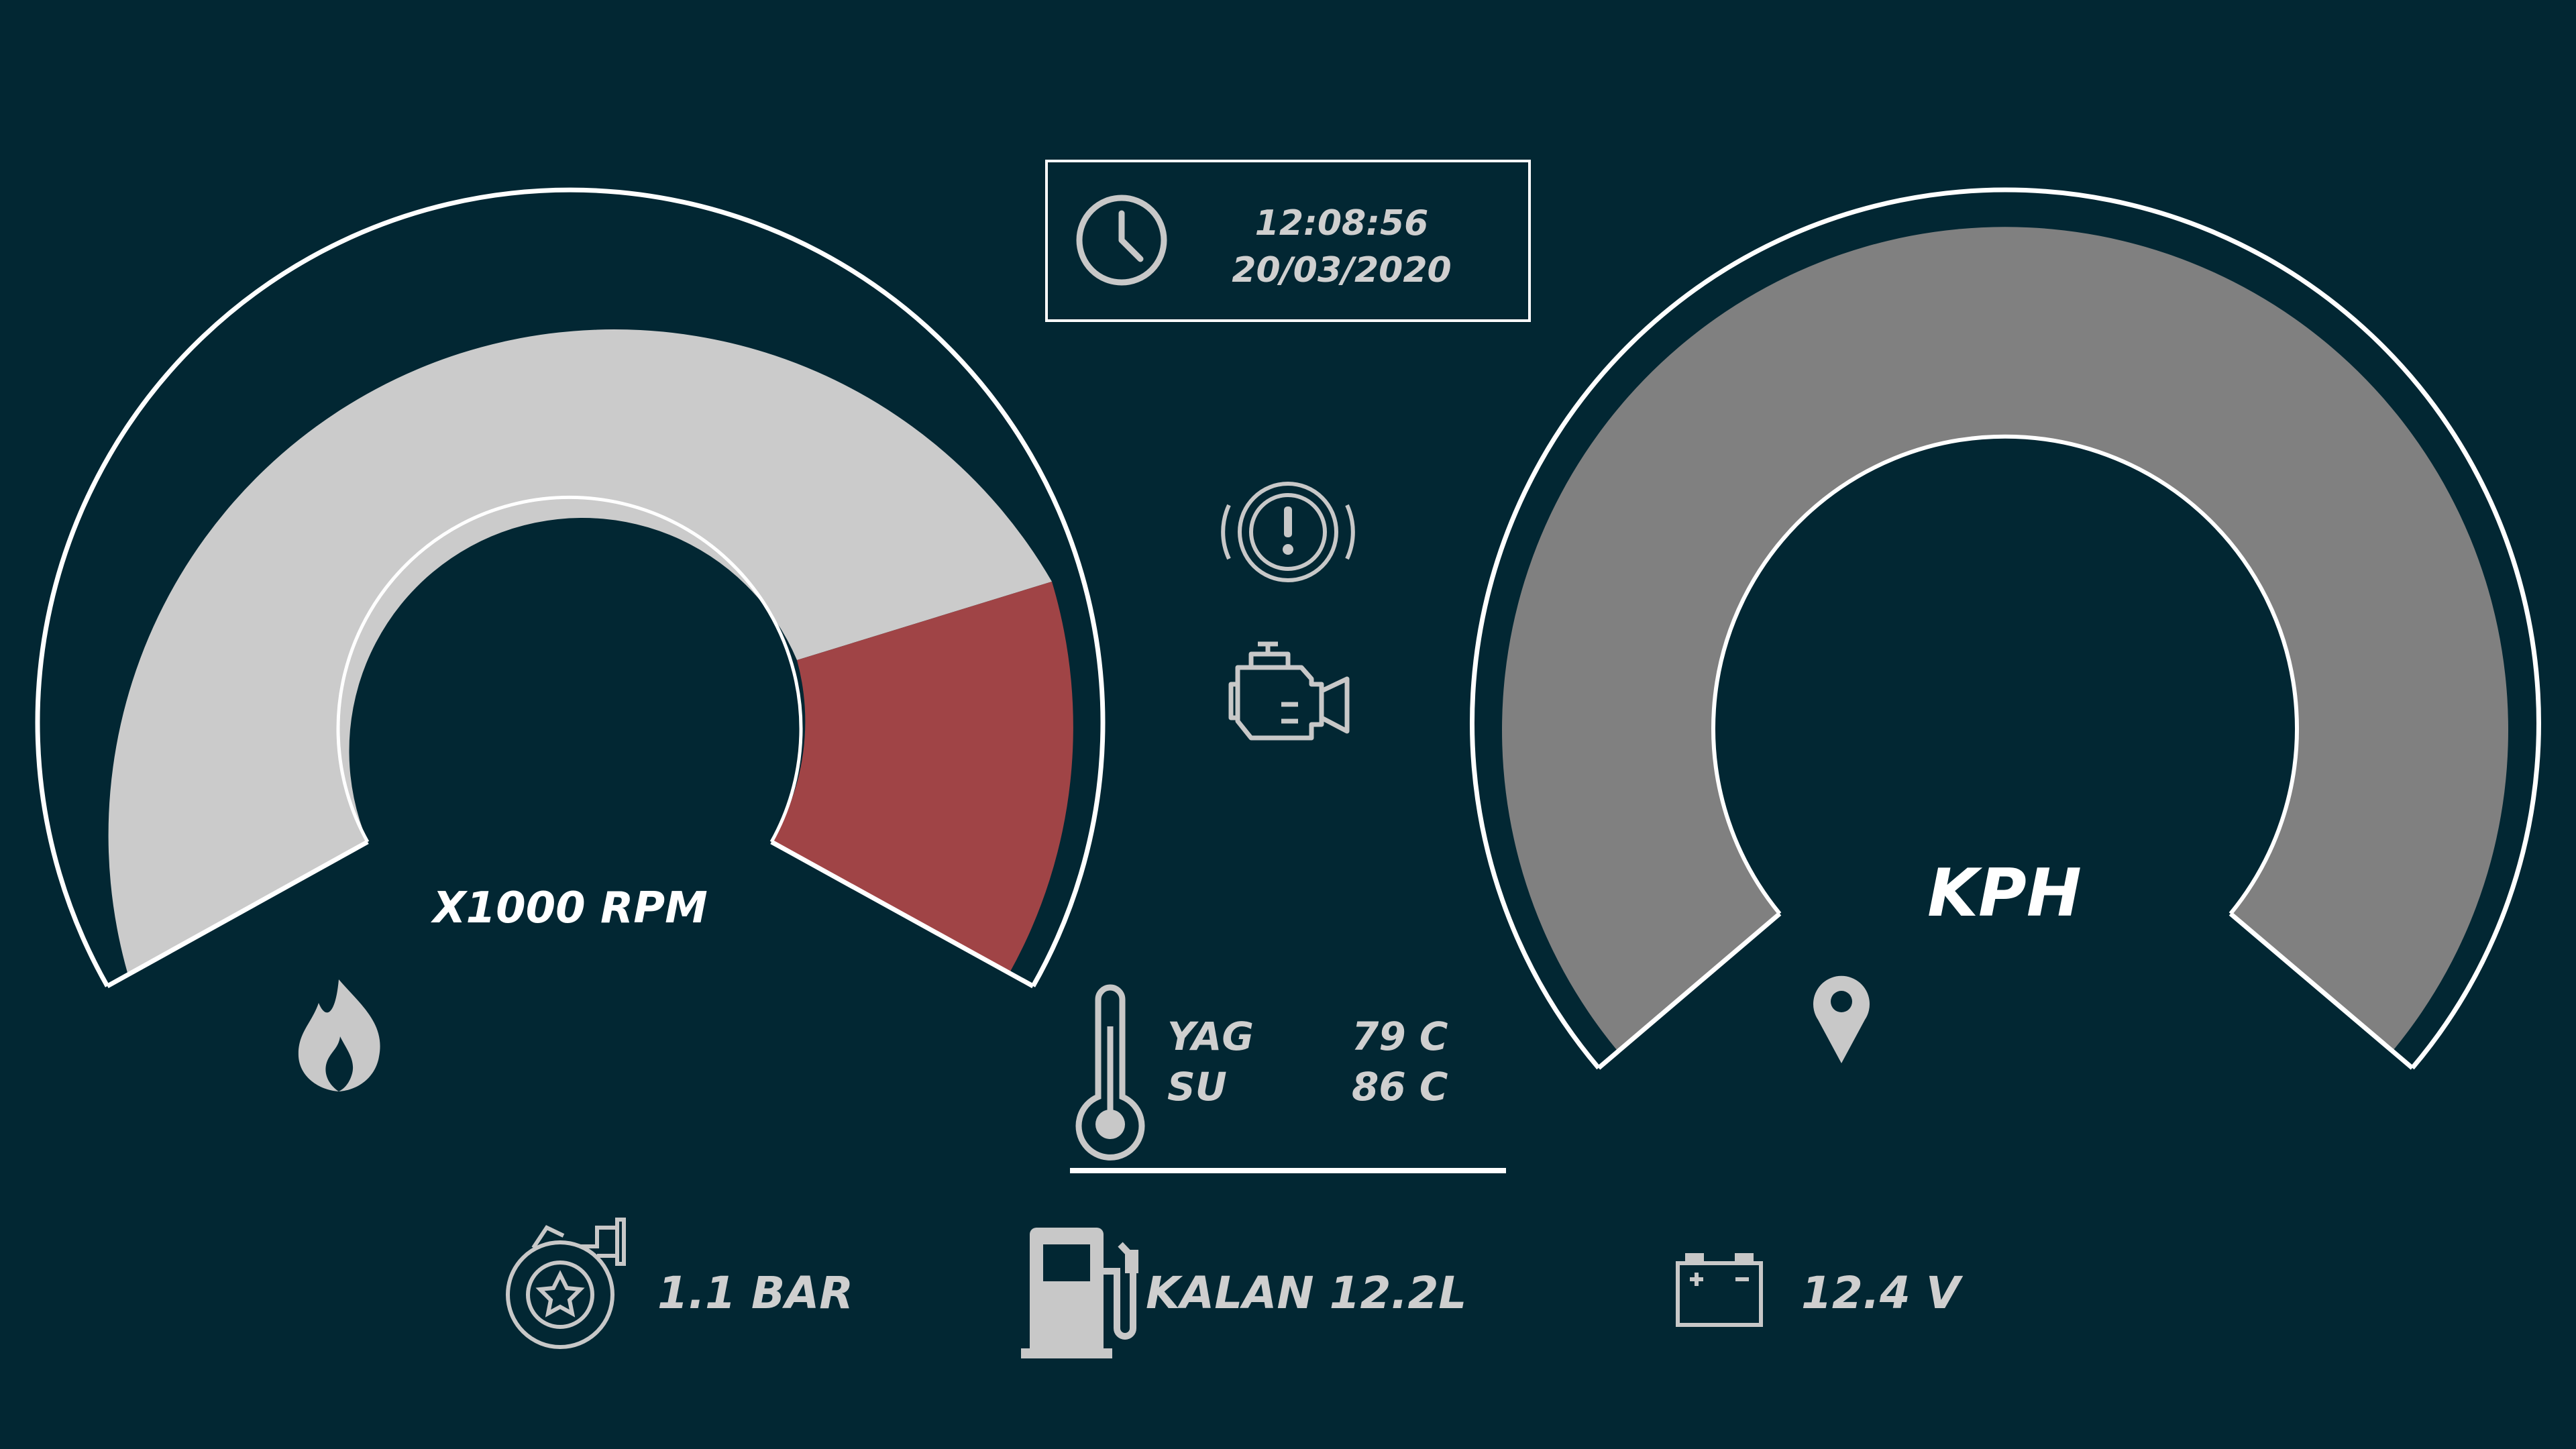 Image resolution: width=2576 pixels, height=1449 pixels. What do you see at coordinates (1341, 270) in the screenshot?
I see `clock-date: 20/03/2020` at bounding box center [1341, 270].